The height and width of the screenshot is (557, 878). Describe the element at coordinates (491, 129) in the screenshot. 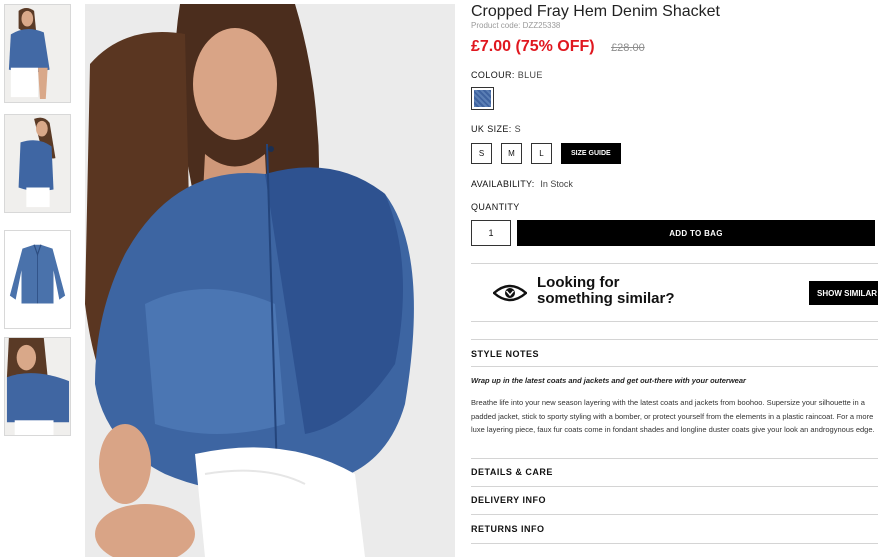

I see `size-label: UK SIZE:` at that location.